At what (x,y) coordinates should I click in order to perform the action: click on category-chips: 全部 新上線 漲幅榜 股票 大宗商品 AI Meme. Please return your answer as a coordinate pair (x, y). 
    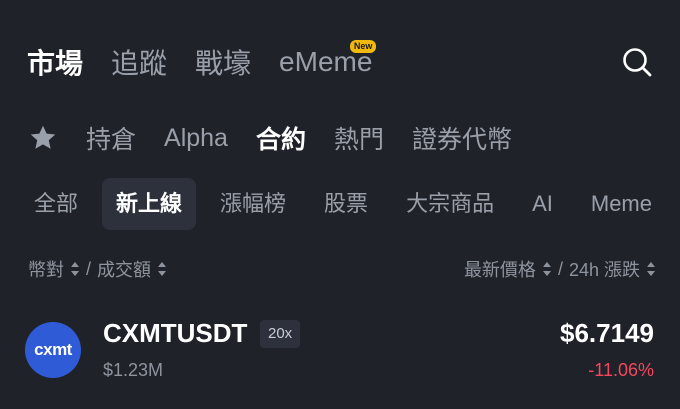
    Looking at the image, I should click on (338, 204).